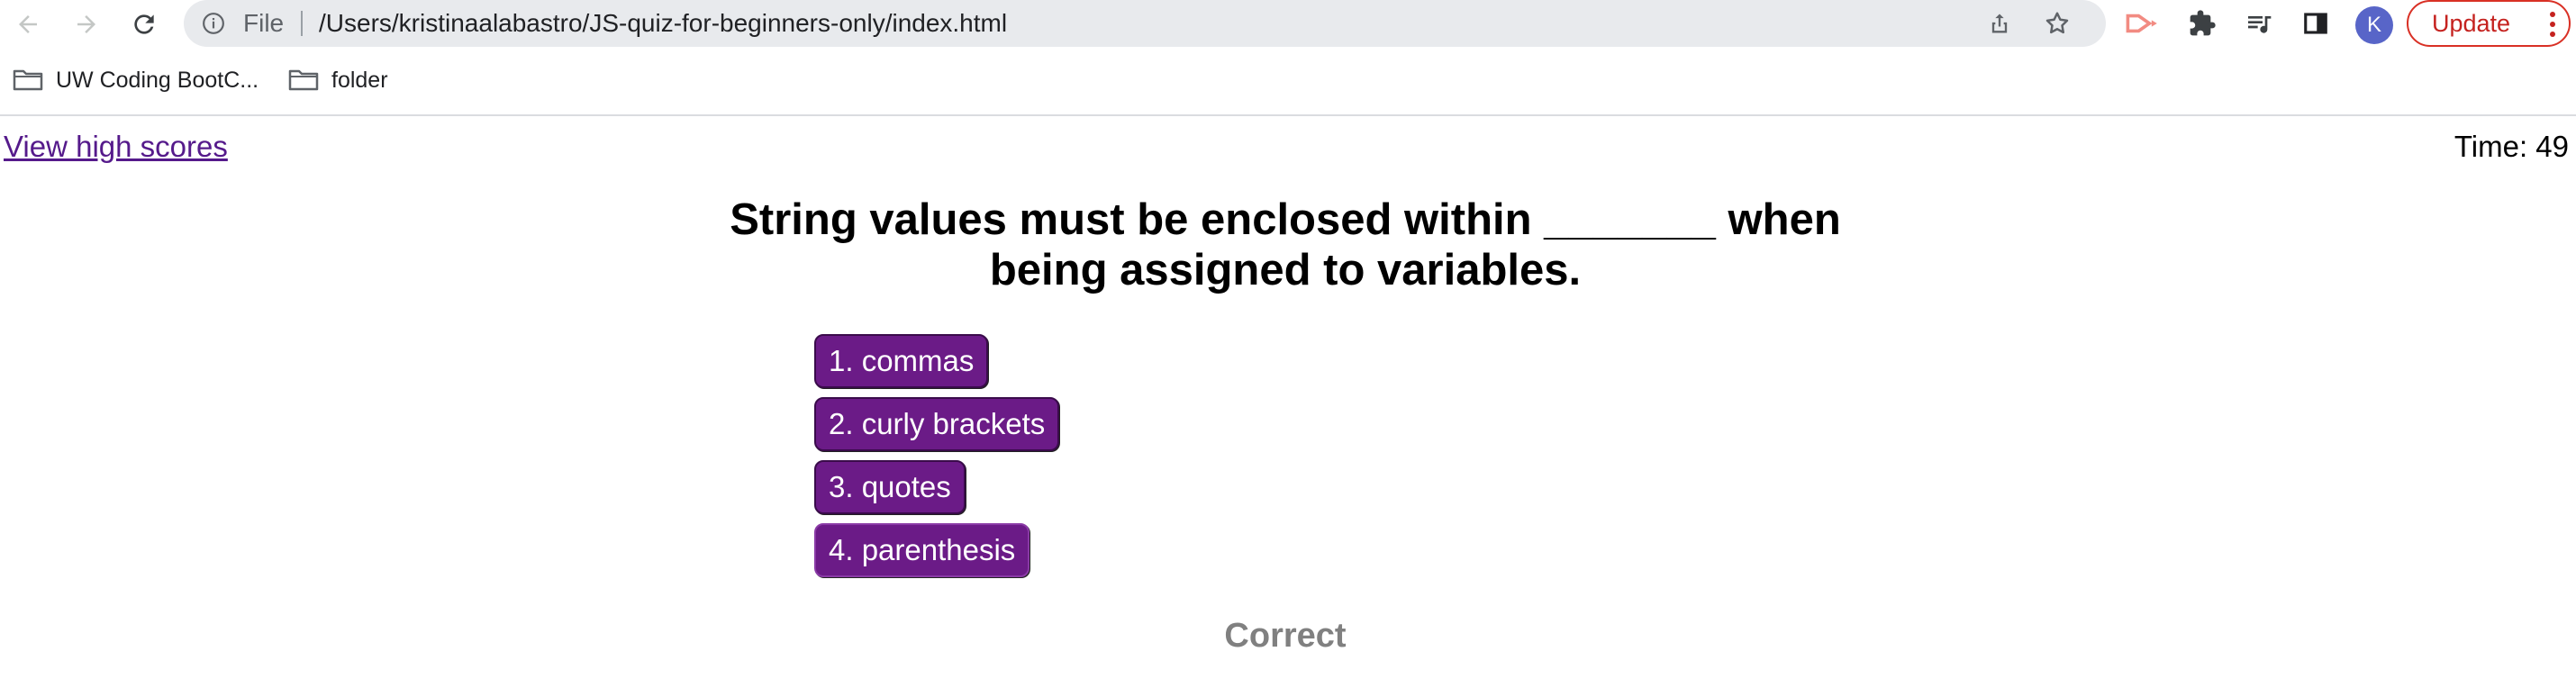  Describe the element at coordinates (213, 23) in the screenshot. I see `info-icon` at that location.